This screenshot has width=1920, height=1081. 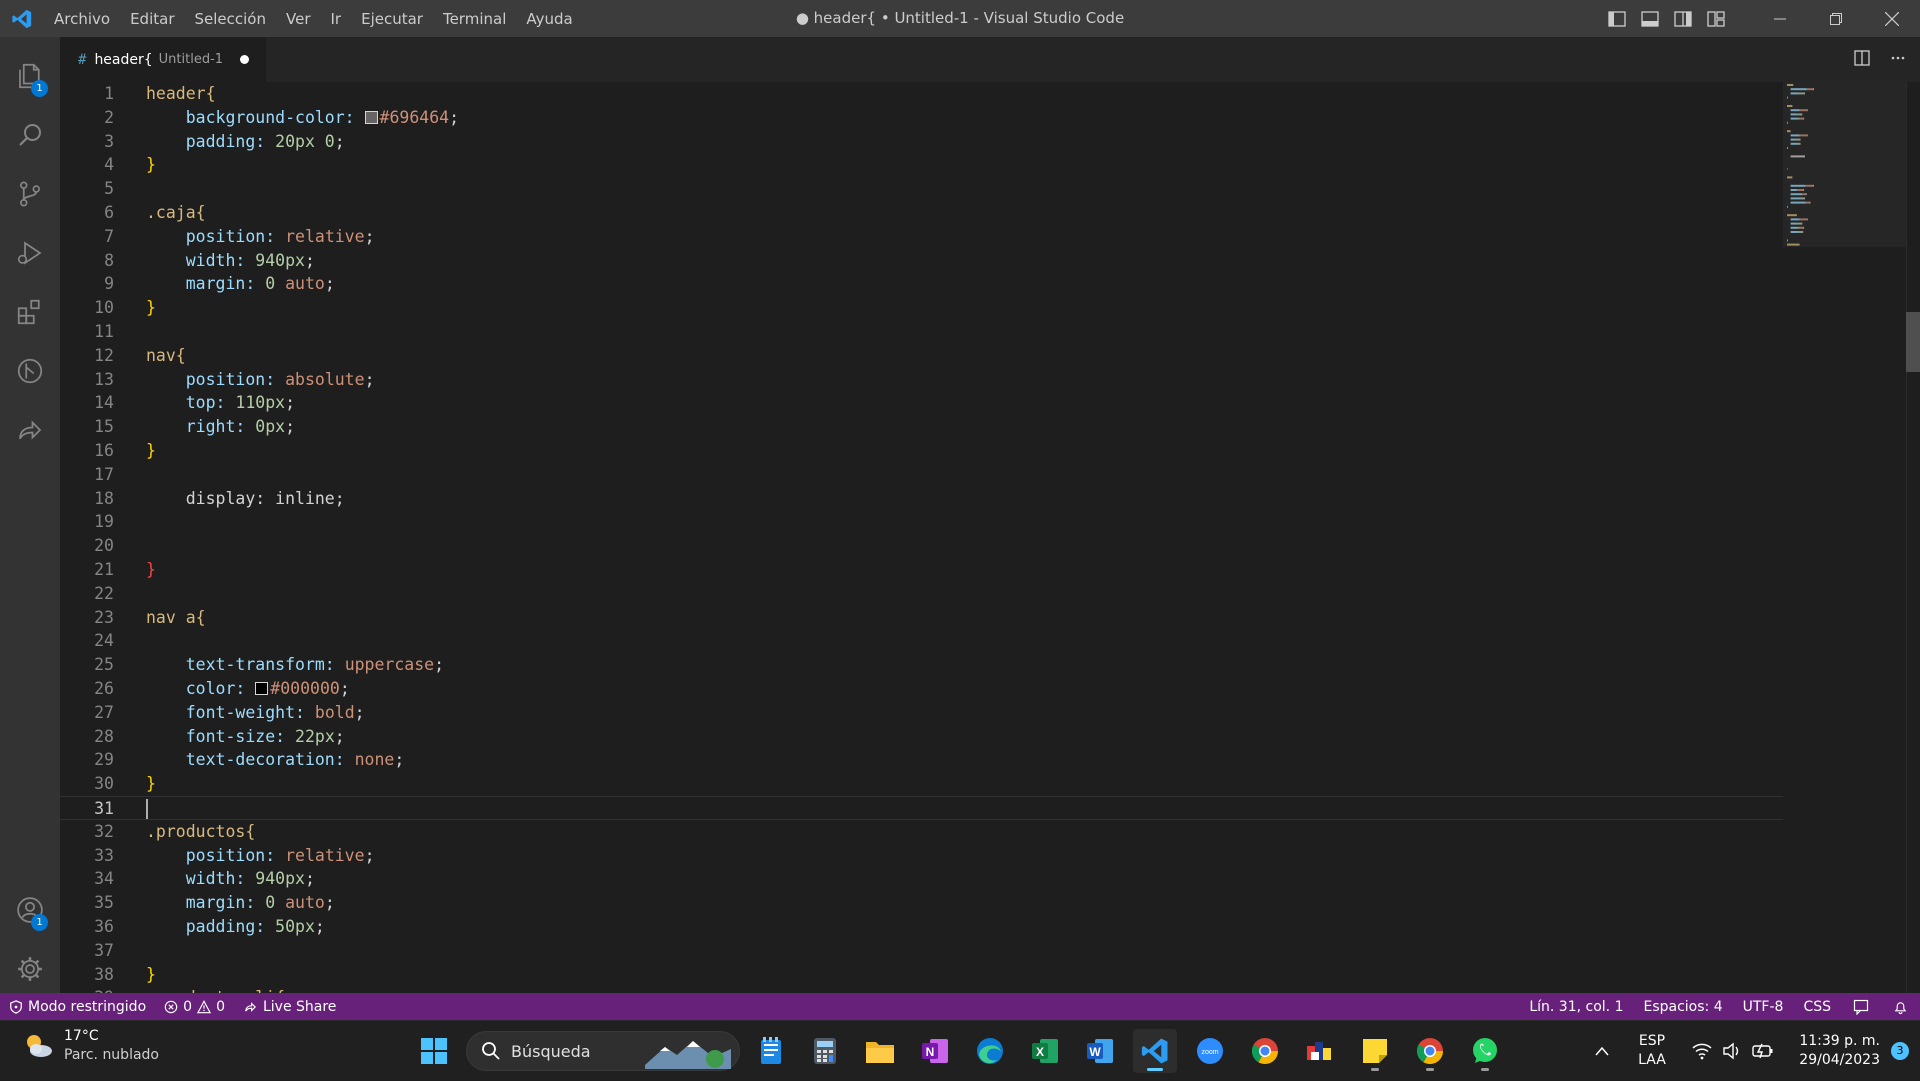 What do you see at coordinates (30, 430) in the screenshot?
I see `live-share-icon` at bounding box center [30, 430].